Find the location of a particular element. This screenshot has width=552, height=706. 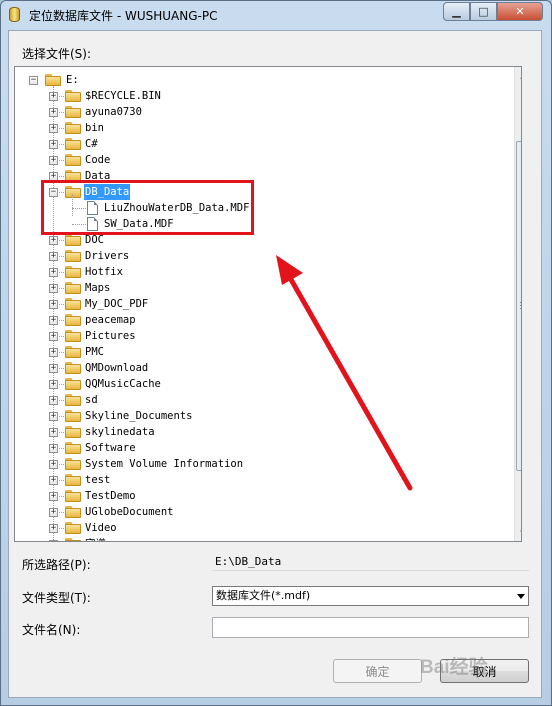

file-type-value: 数据库文件(*.mdf) is located at coordinates (263, 595).